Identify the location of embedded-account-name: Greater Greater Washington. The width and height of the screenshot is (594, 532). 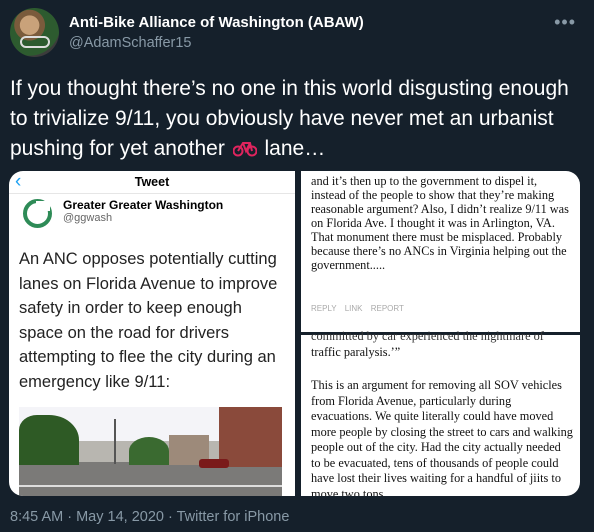
(143, 205).